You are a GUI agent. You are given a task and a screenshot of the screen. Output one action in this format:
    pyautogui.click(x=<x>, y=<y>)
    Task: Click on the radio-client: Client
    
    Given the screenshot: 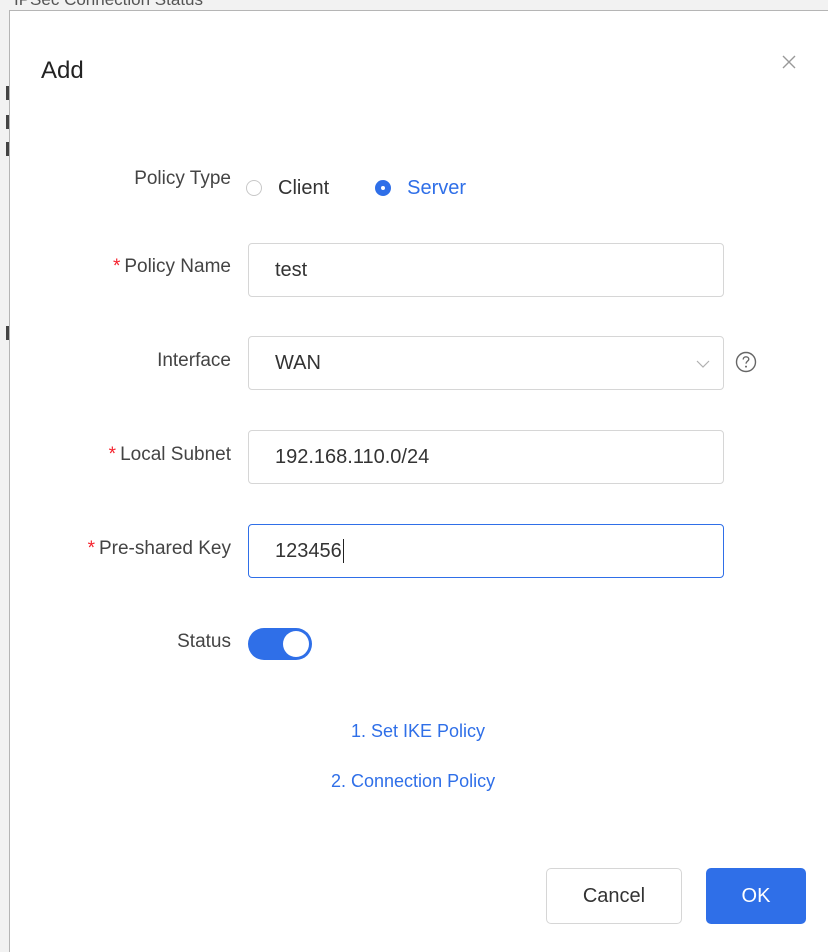 What is the action you would take?
    pyautogui.click(x=287, y=188)
    